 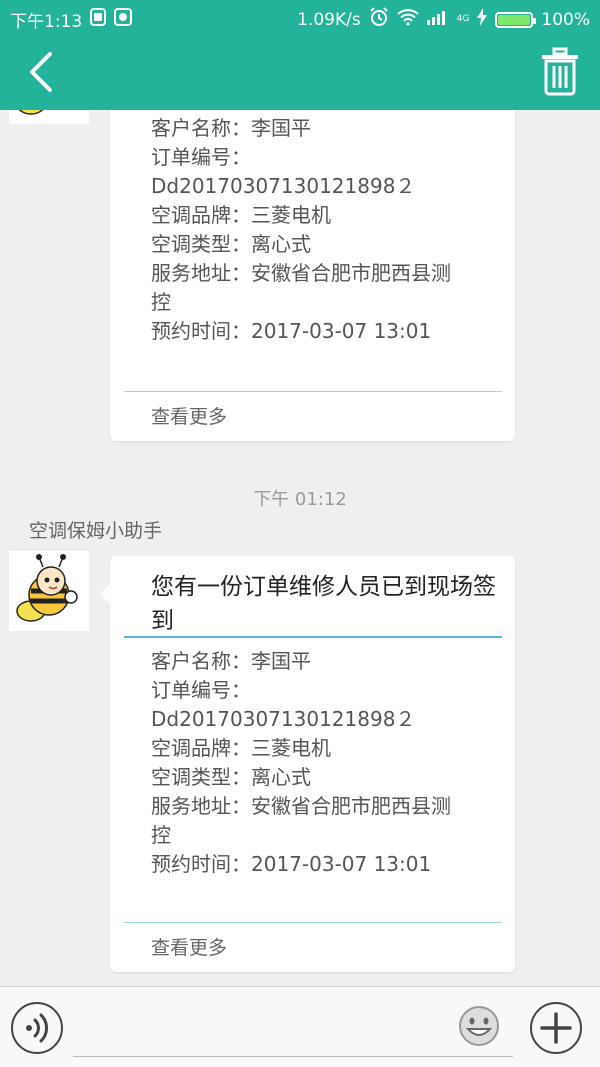 I want to click on chevron-left-icon, so click(x=41, y=72).